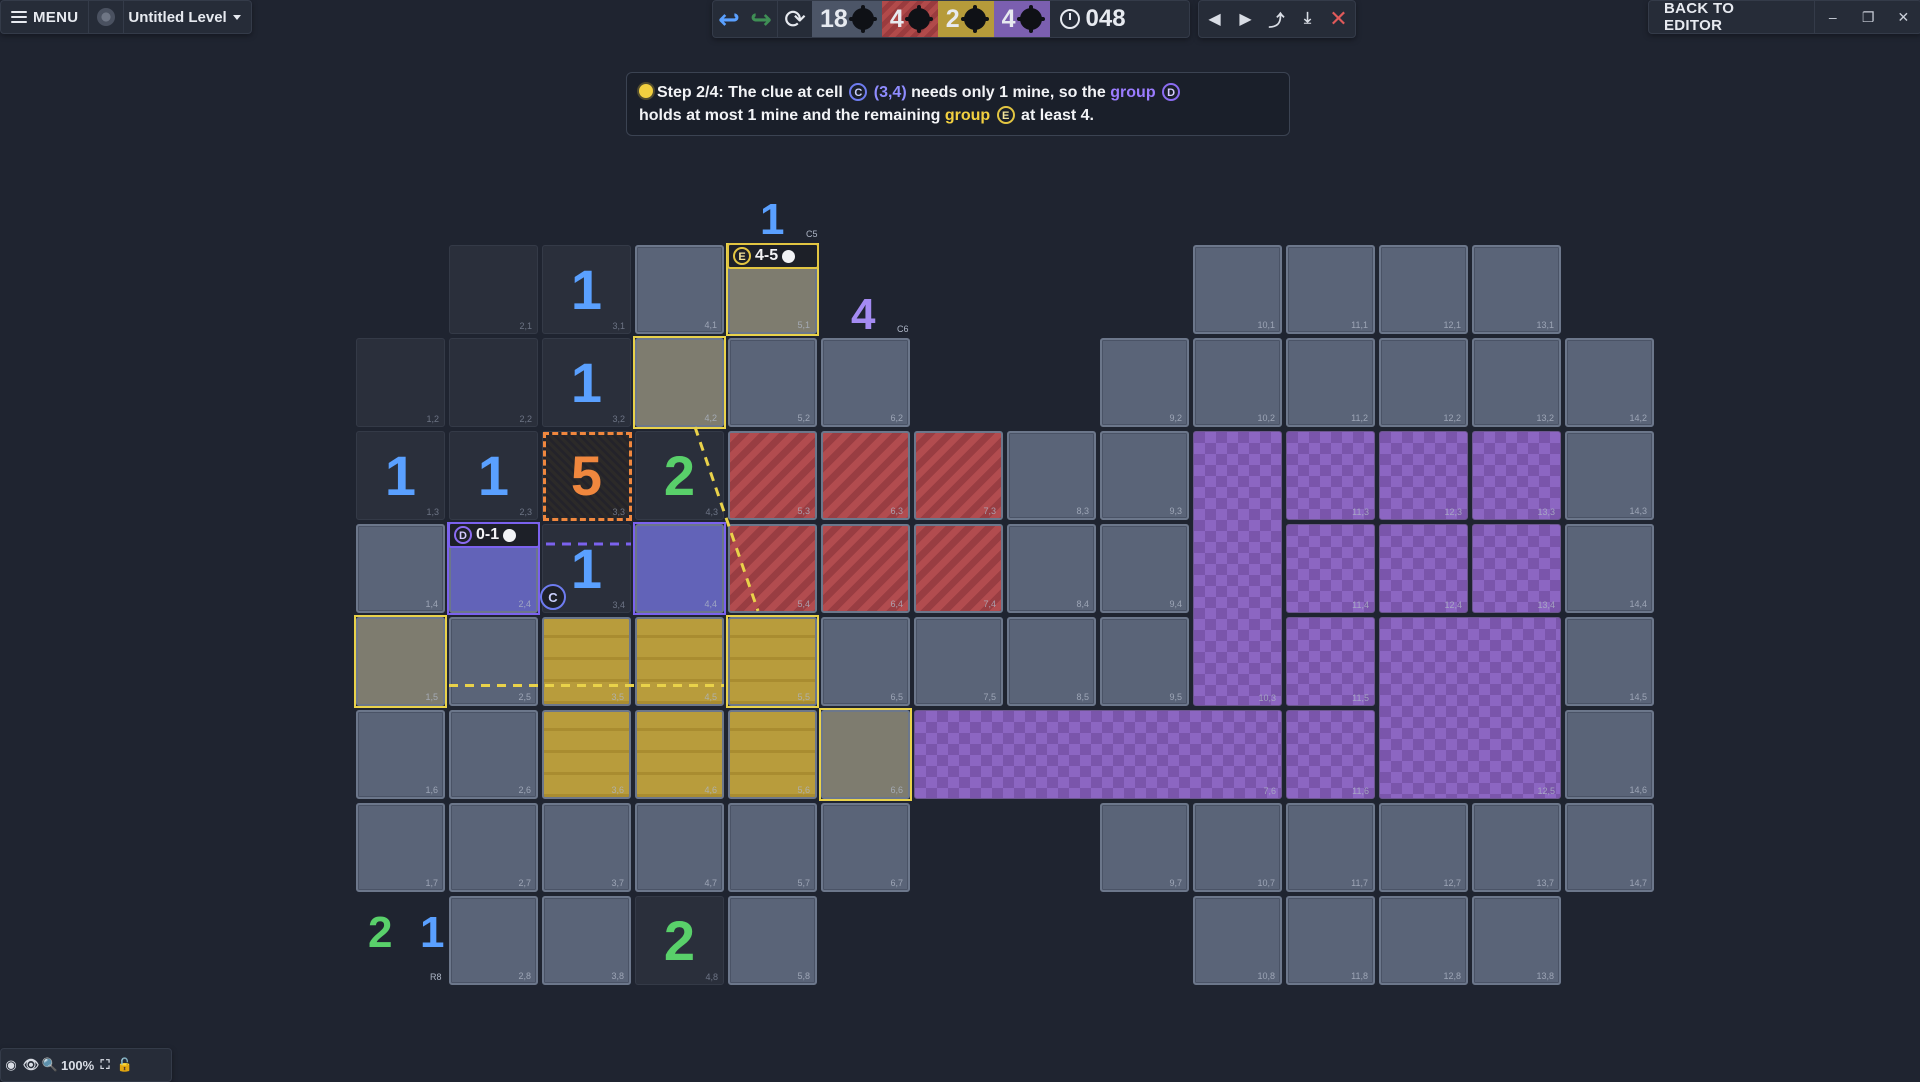 The height and width of the screenshot is (1082, 1920). I want to click on cell-9-4: 9,4, so click(1144, 568).